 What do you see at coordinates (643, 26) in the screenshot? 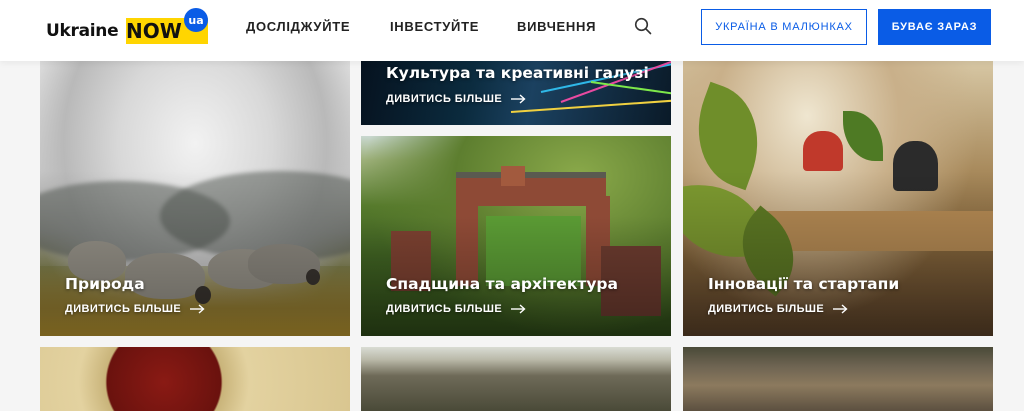
I see `search-icon` at bounding box center [643, 26].